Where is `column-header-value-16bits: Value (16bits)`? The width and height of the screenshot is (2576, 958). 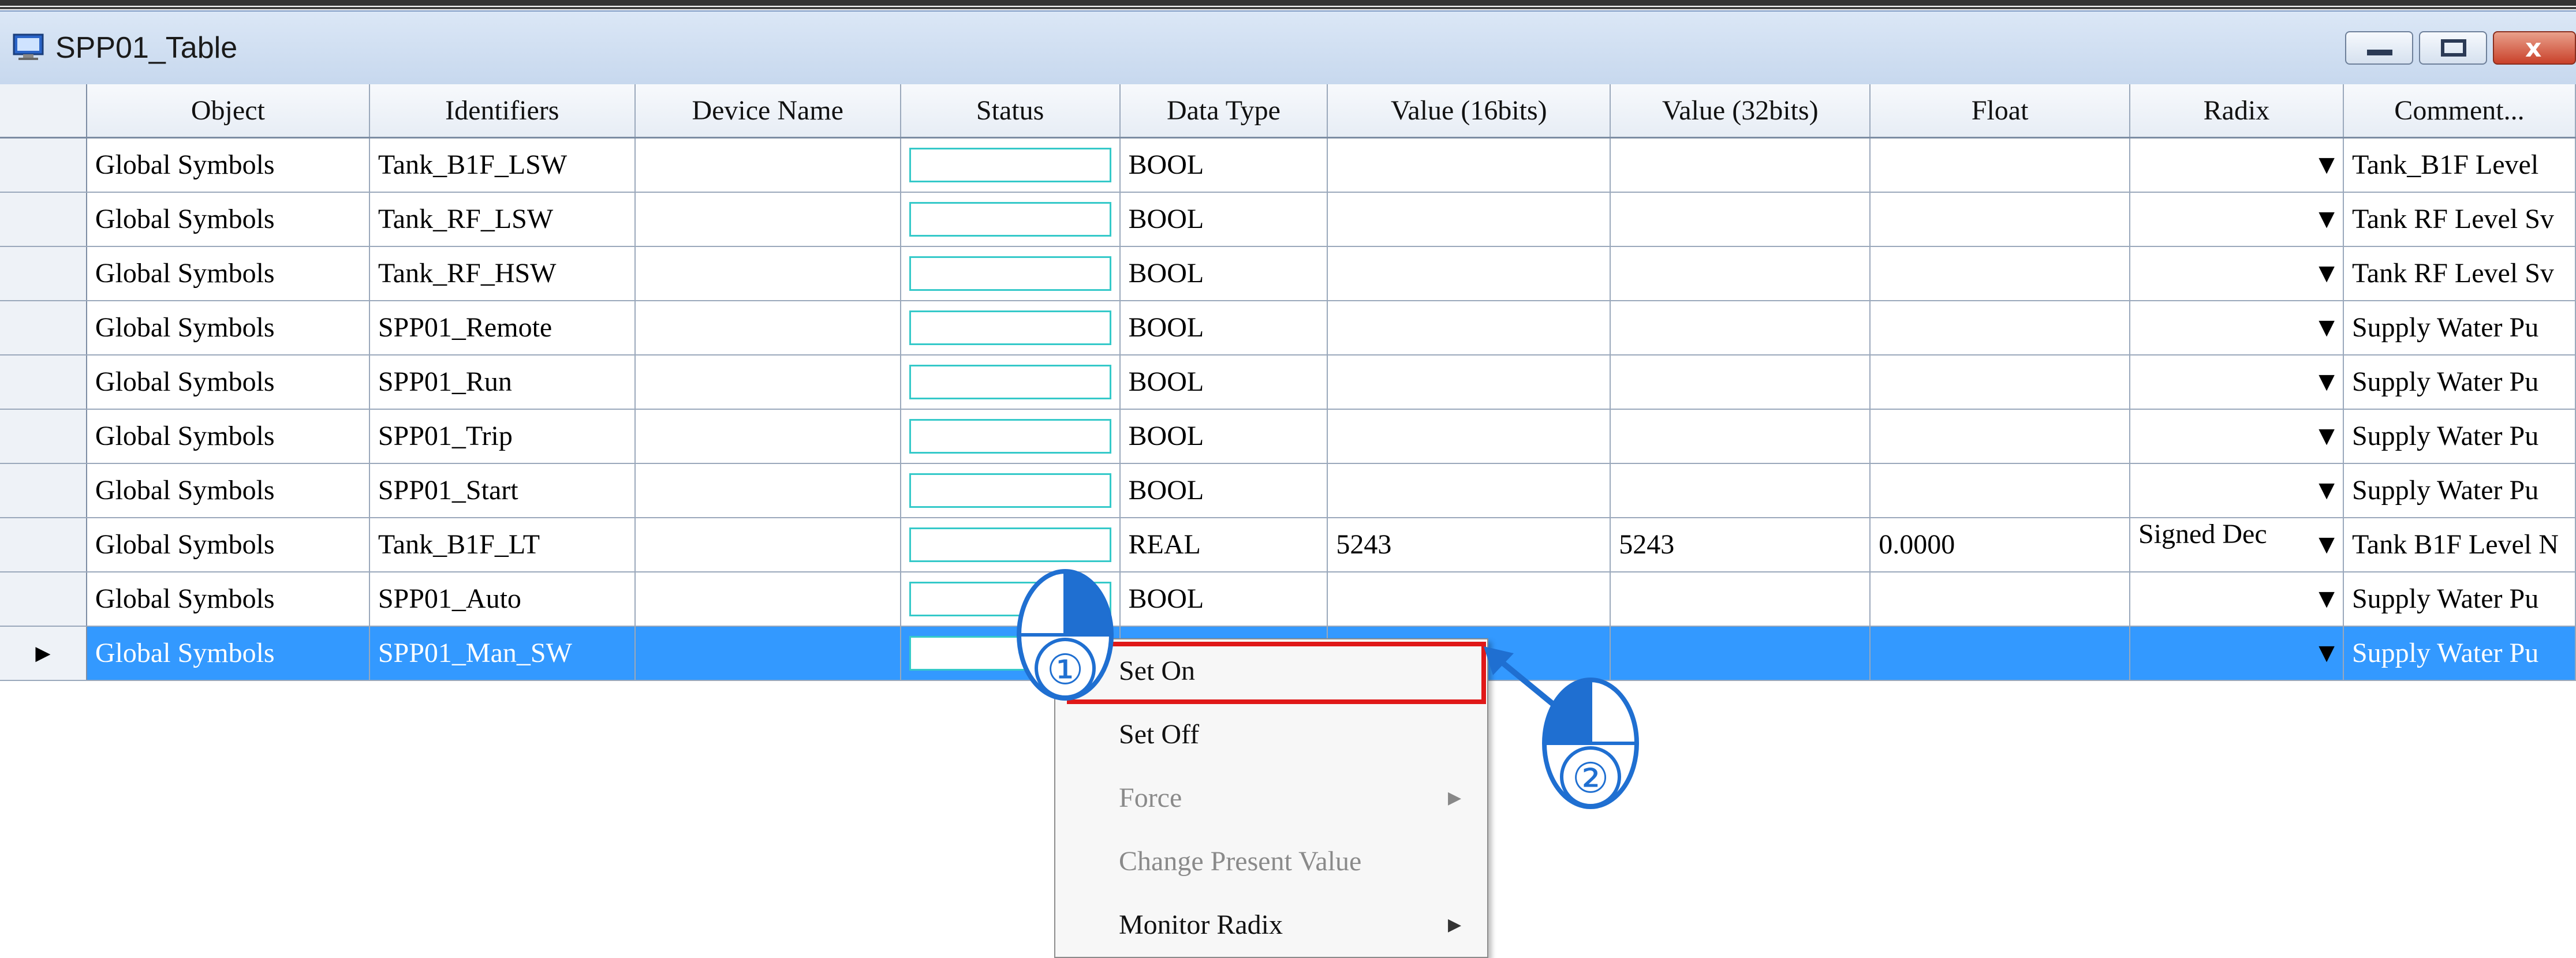
column-header-value-16bits: Value (16bits) is located at coordinates (1469, 111).